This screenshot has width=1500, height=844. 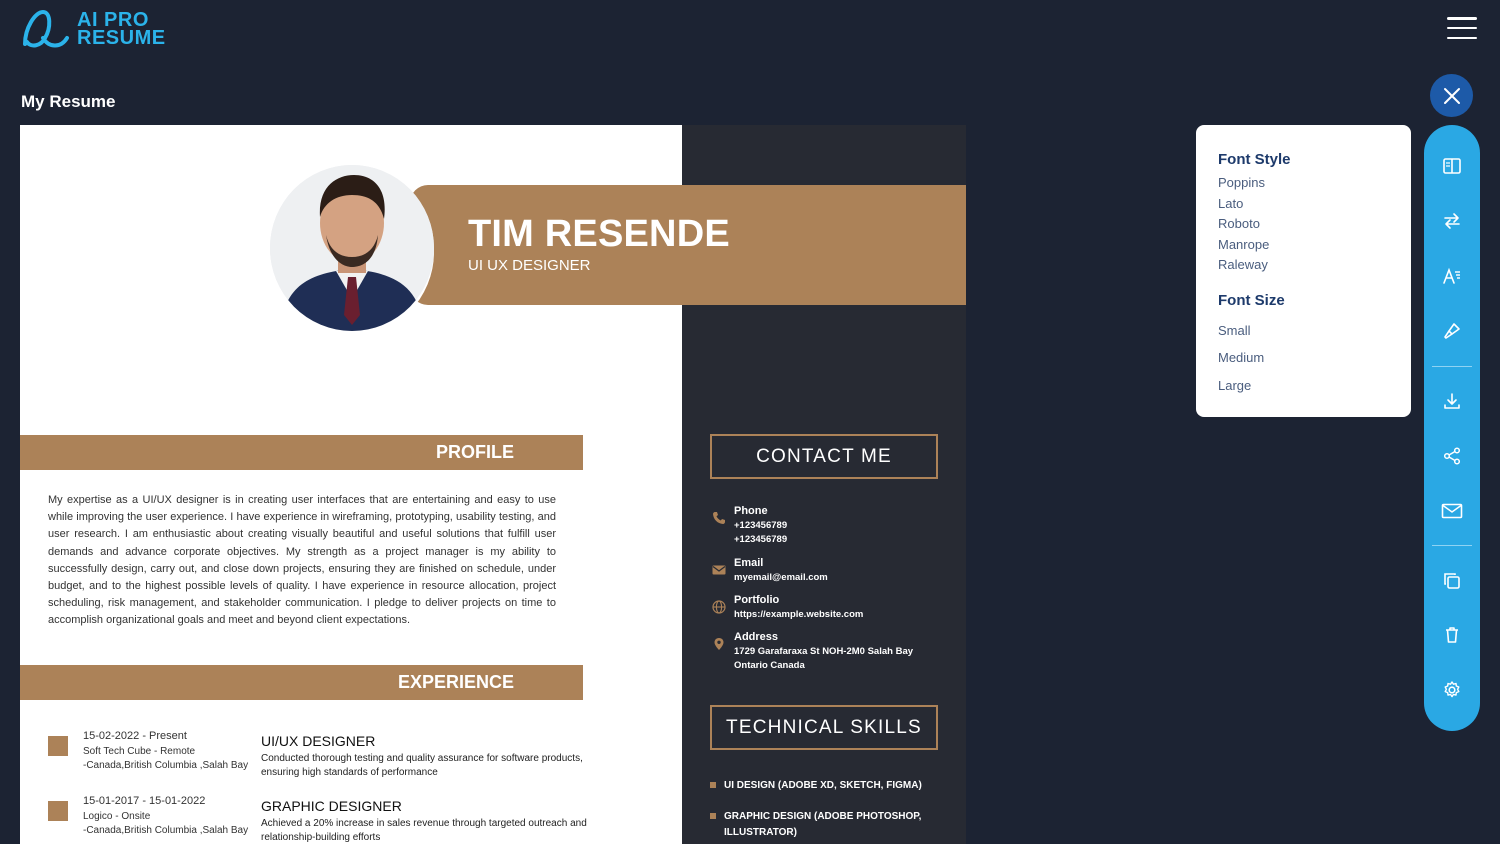 What do you see at coordinates (824, 456) in the screenshot?
I see `contact-heading: CONTACT ME` at bounding box center [824, 456].